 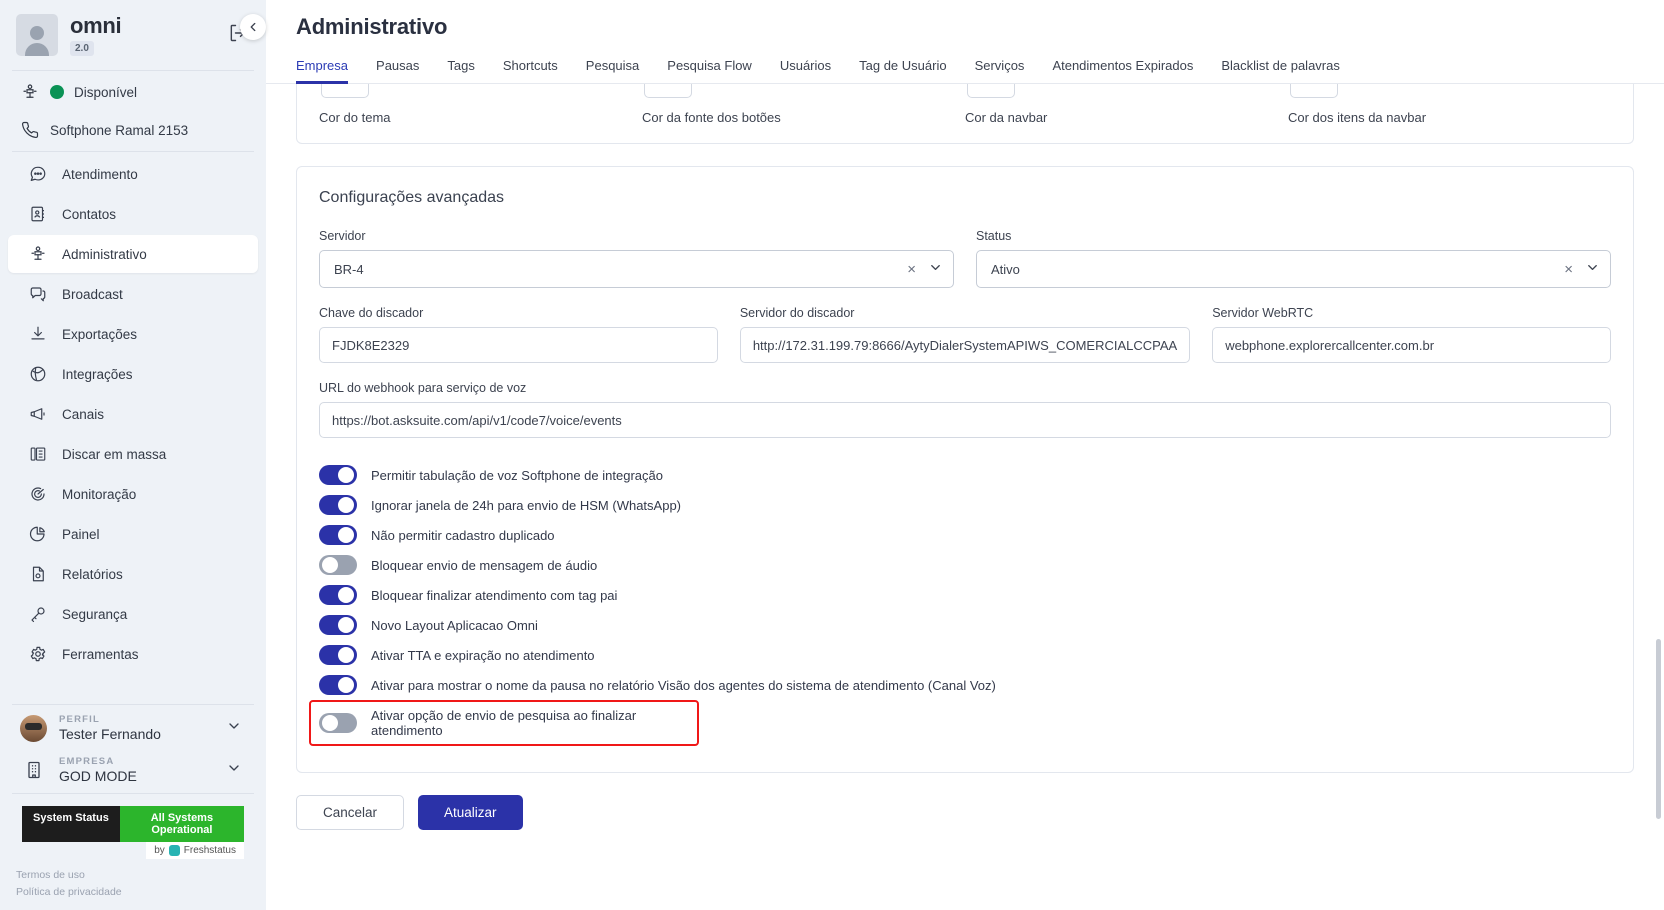 I want to click on sidebar-item-relatorios: Relatórios, so click(x=133, y=574).